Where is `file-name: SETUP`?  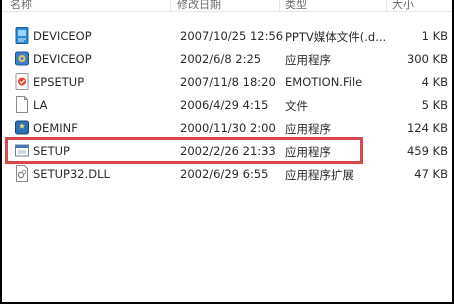 file-name: SETUP is located at coordinates (51, 151).